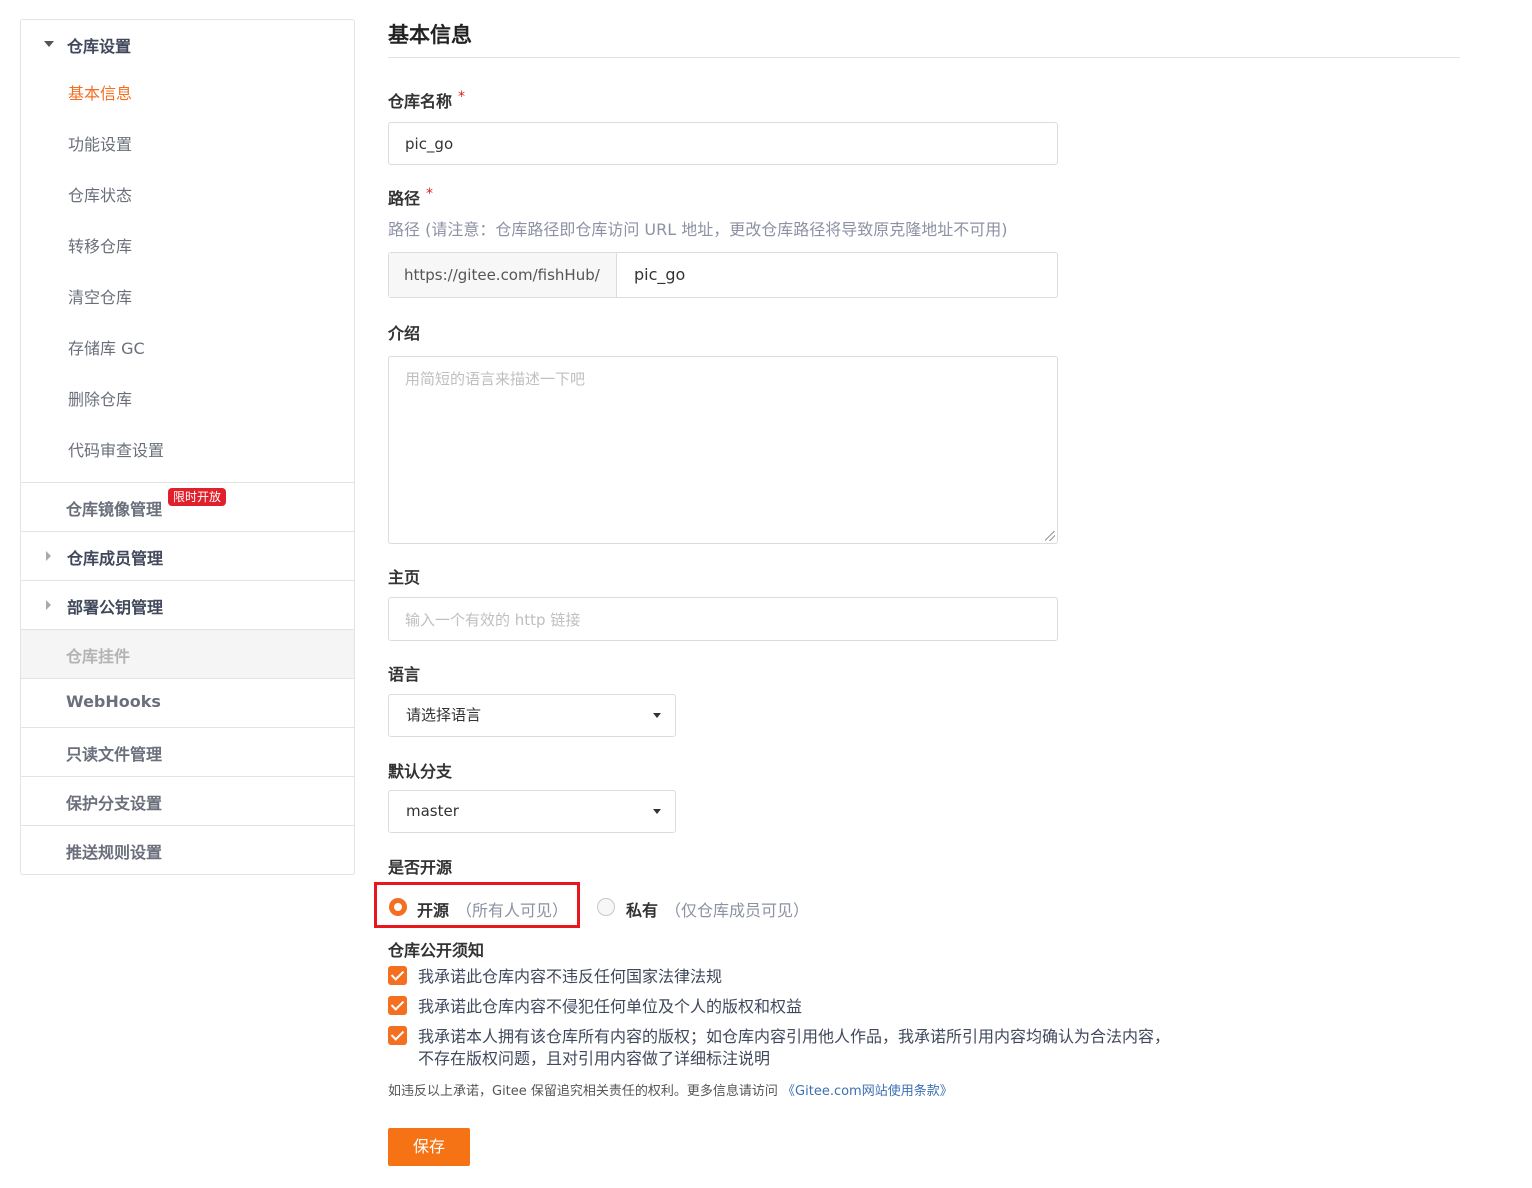 This screenshot has height=1188, width=1532. Describe the element at coordinates (420, 867) in the screenshot. I see `visibility-label: 是否开源` at that location.